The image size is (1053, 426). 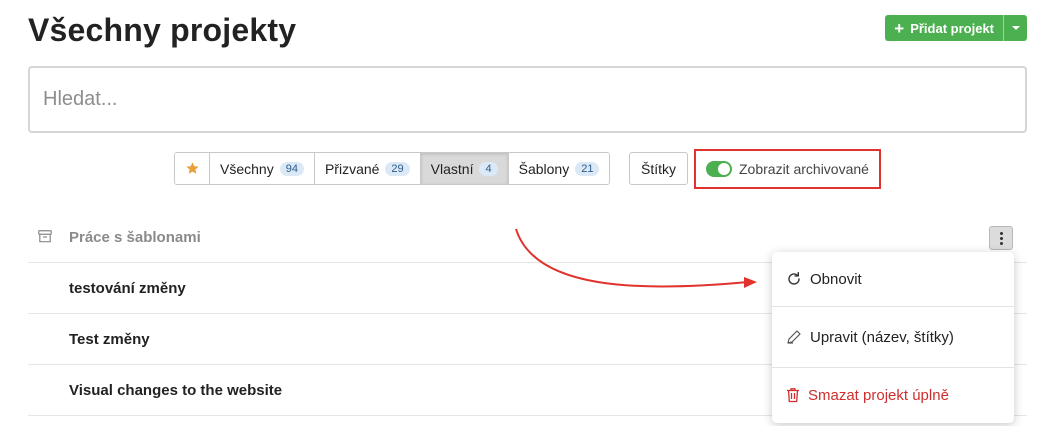 I want to click on filter-count-badge: 21, so click(x=587, y=168).